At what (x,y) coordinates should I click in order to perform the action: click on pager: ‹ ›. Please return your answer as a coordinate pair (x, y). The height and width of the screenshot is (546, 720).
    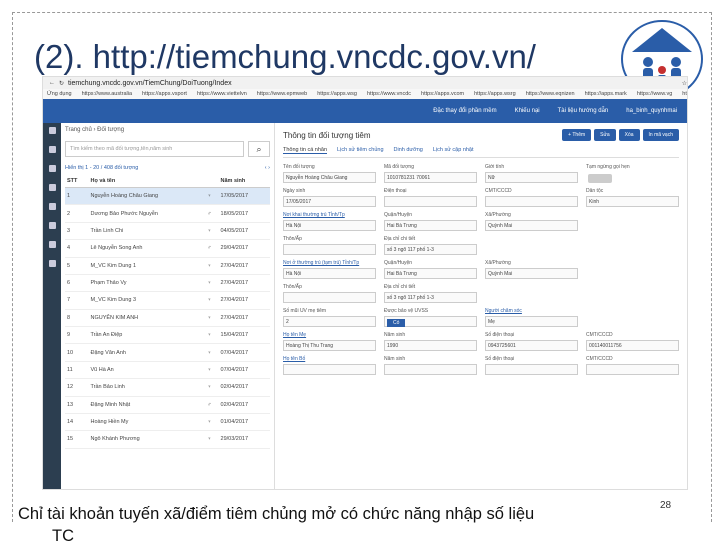
    Looking at the image, I should click on (267, 168).